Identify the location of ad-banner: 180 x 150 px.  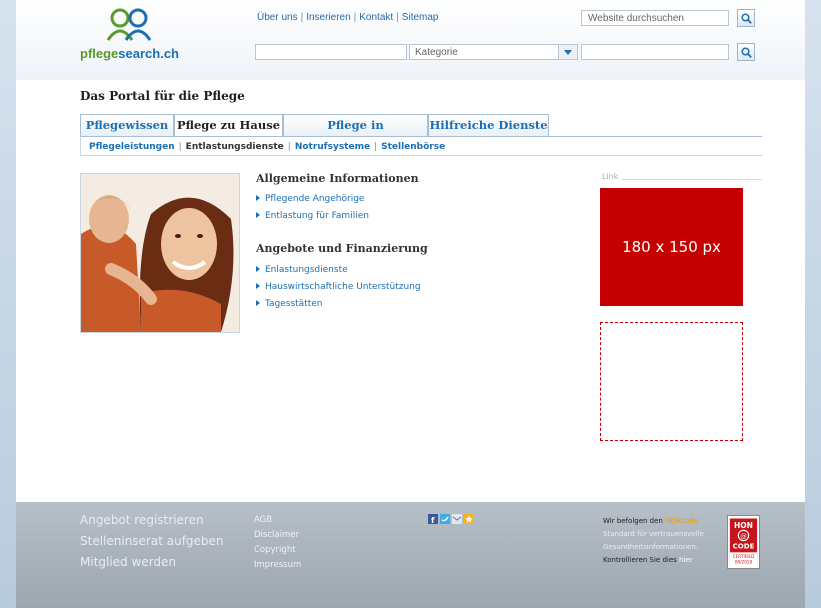
(671, 247).